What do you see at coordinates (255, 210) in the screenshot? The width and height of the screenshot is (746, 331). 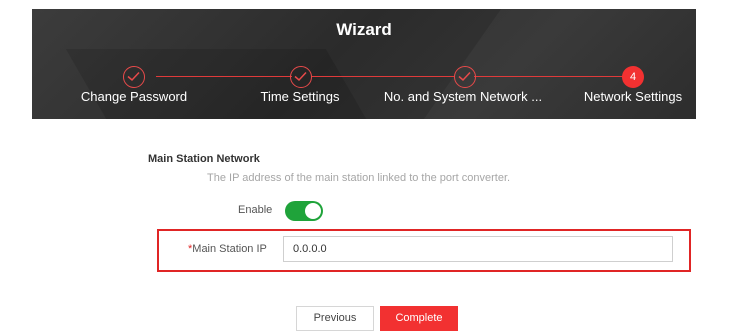 I see `enable-label: Enable` at bounding box center [255, 210].